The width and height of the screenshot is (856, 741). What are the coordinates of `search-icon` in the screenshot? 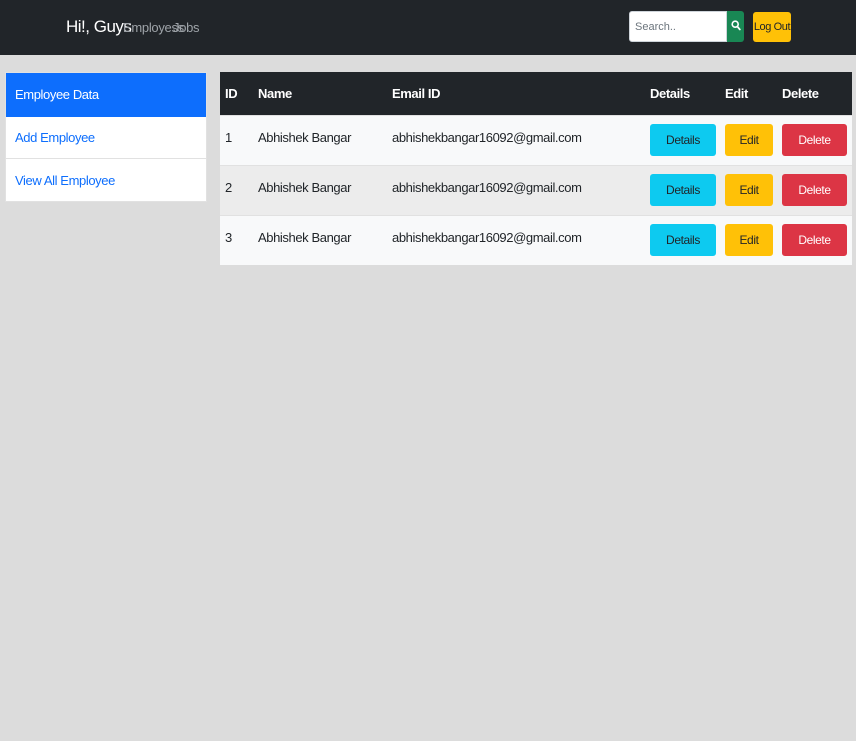 It's located at (735, 27).